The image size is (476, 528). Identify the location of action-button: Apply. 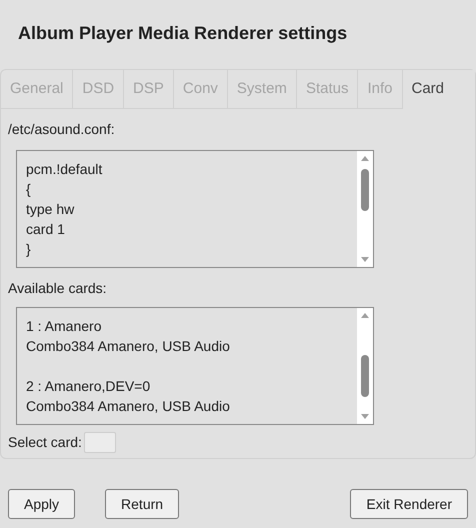
(42, 504).